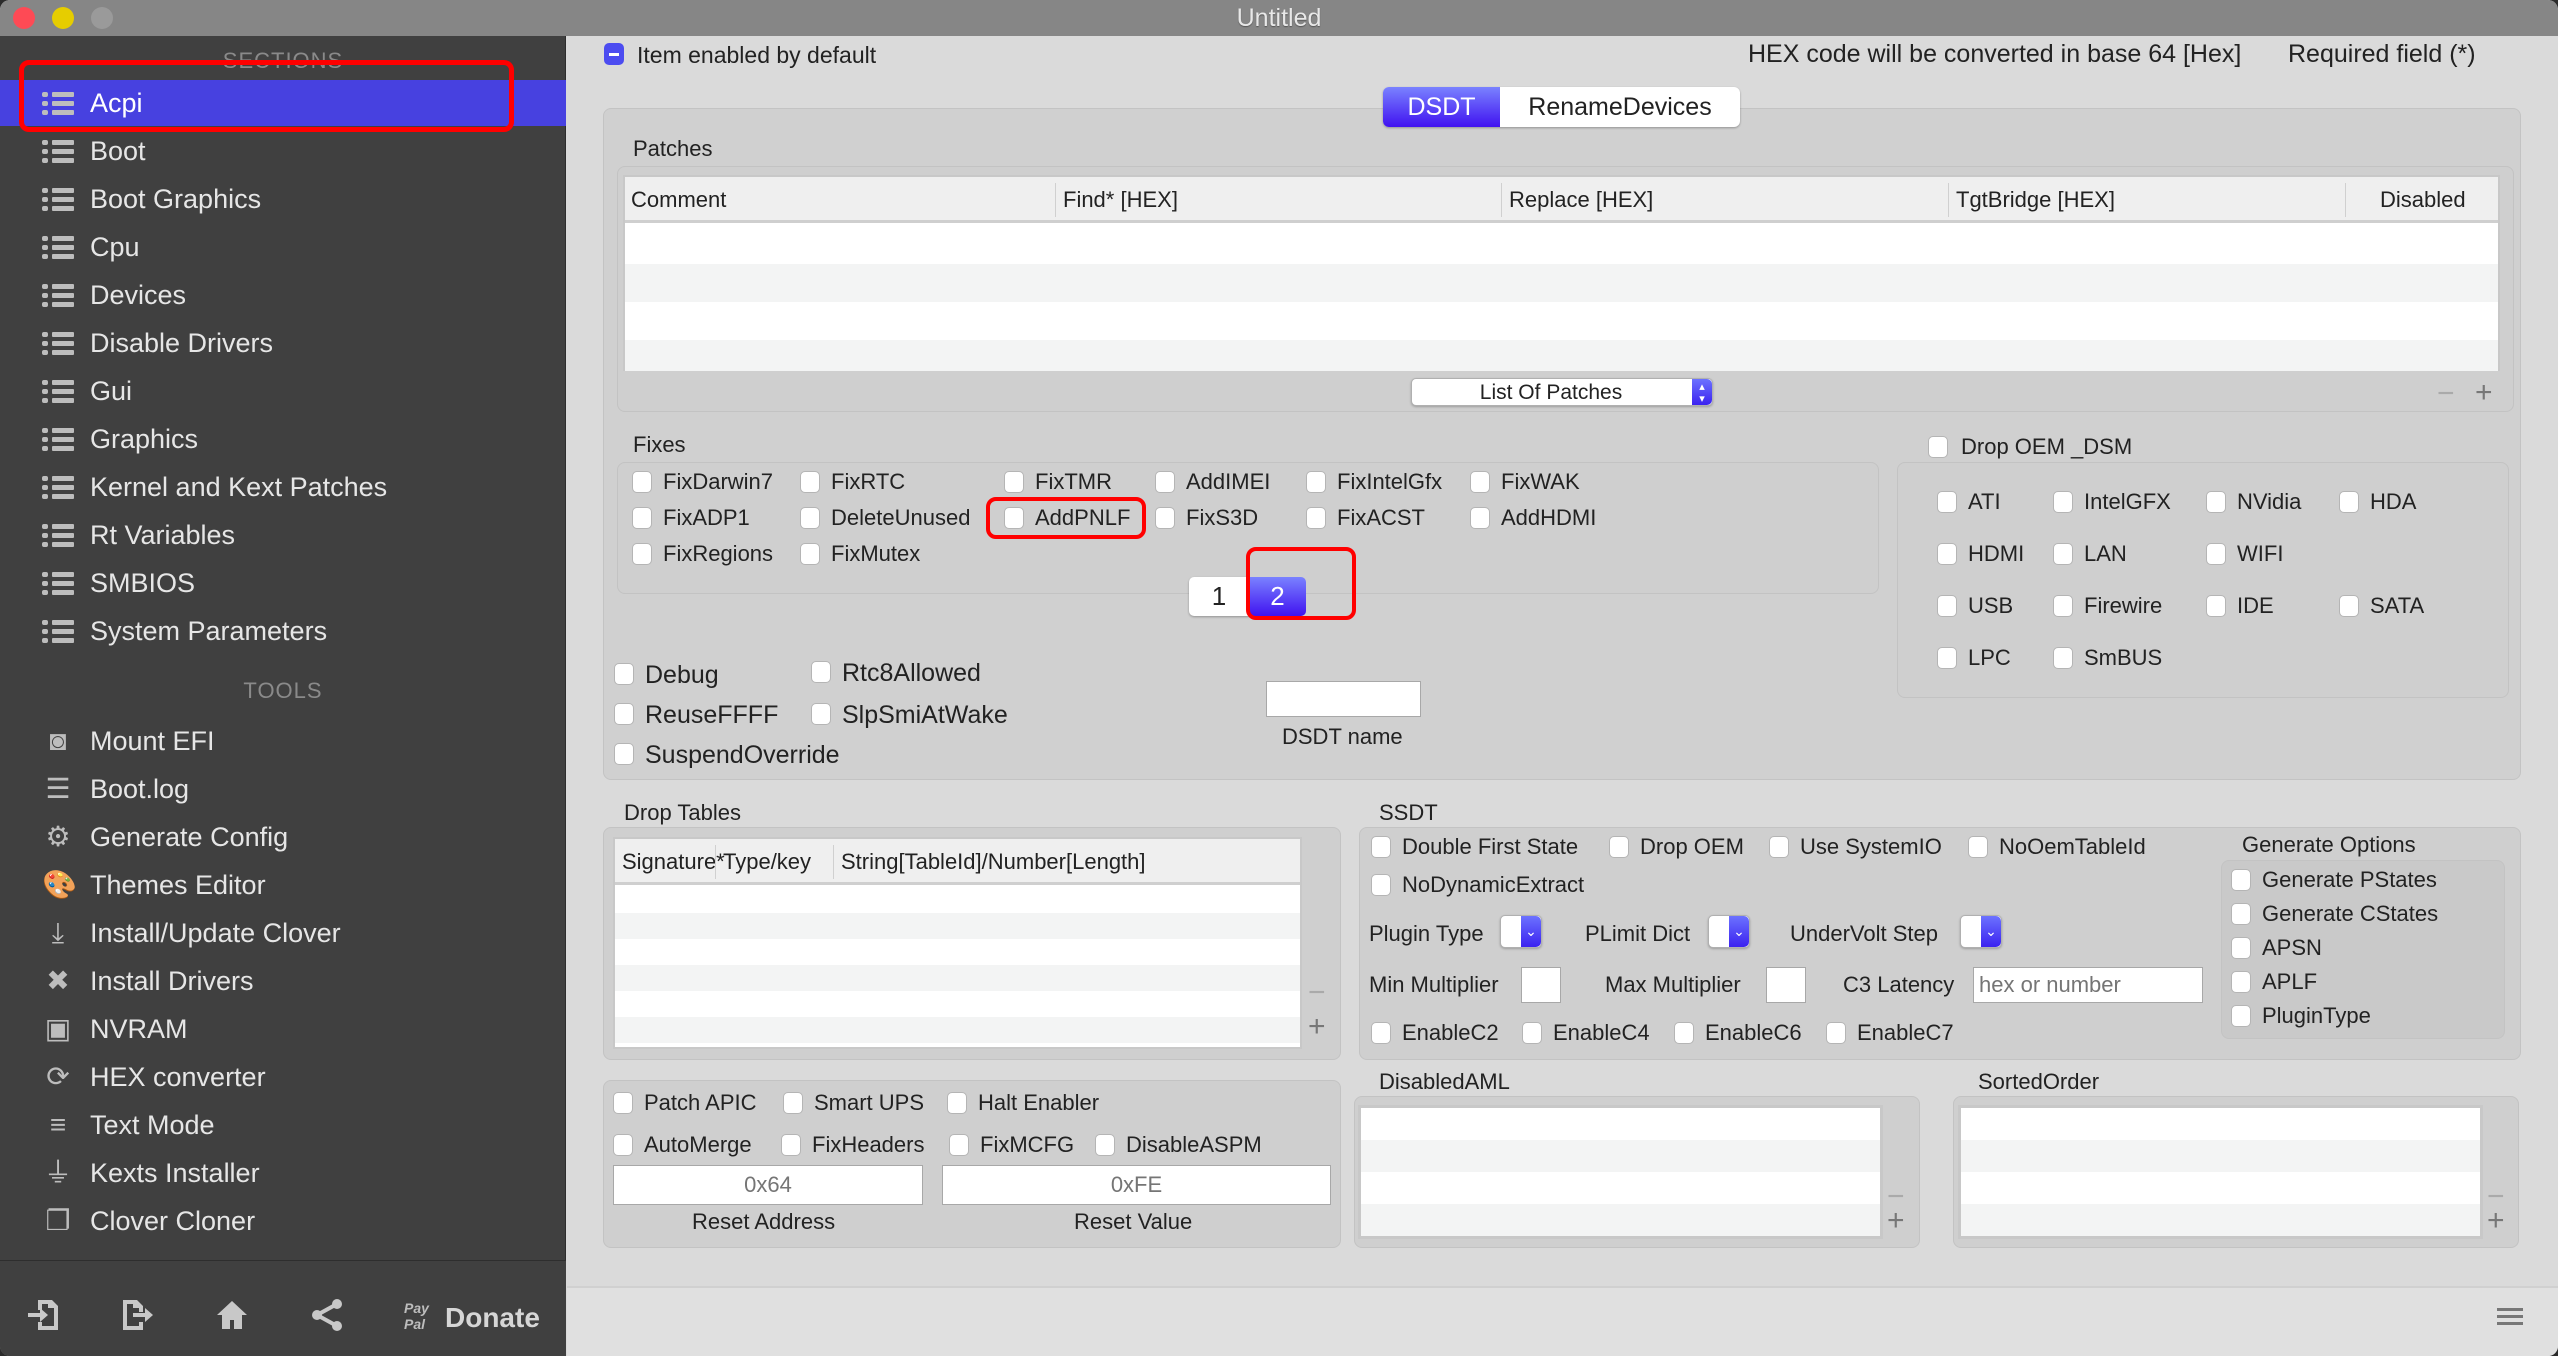 This screenshot has height=1356, width=2558. What do you see at coordinates (1343, 699) in the screenshot?
I see `dsdt-name-input` at bounding box center [1343, 699].